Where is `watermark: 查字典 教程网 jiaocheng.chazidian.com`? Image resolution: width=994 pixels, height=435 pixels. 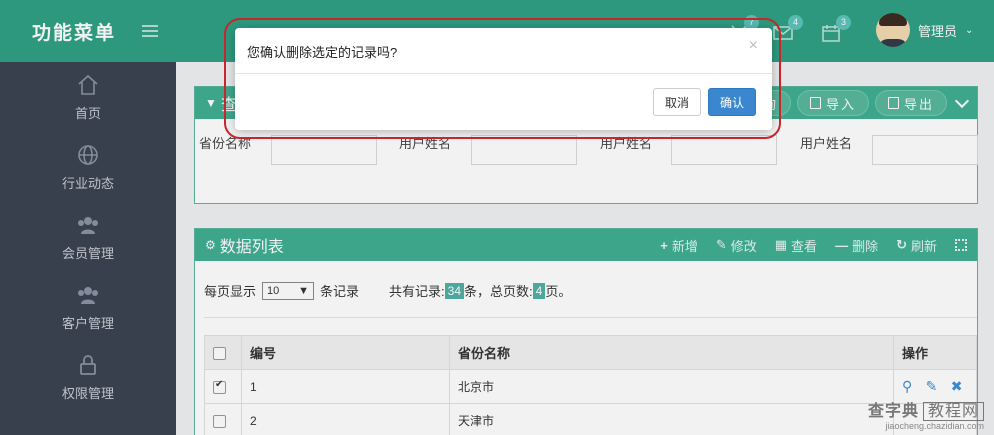
watermark: 查字典 教程网 jiaocheng.chazidian.com is located at coordinates (926, 414).